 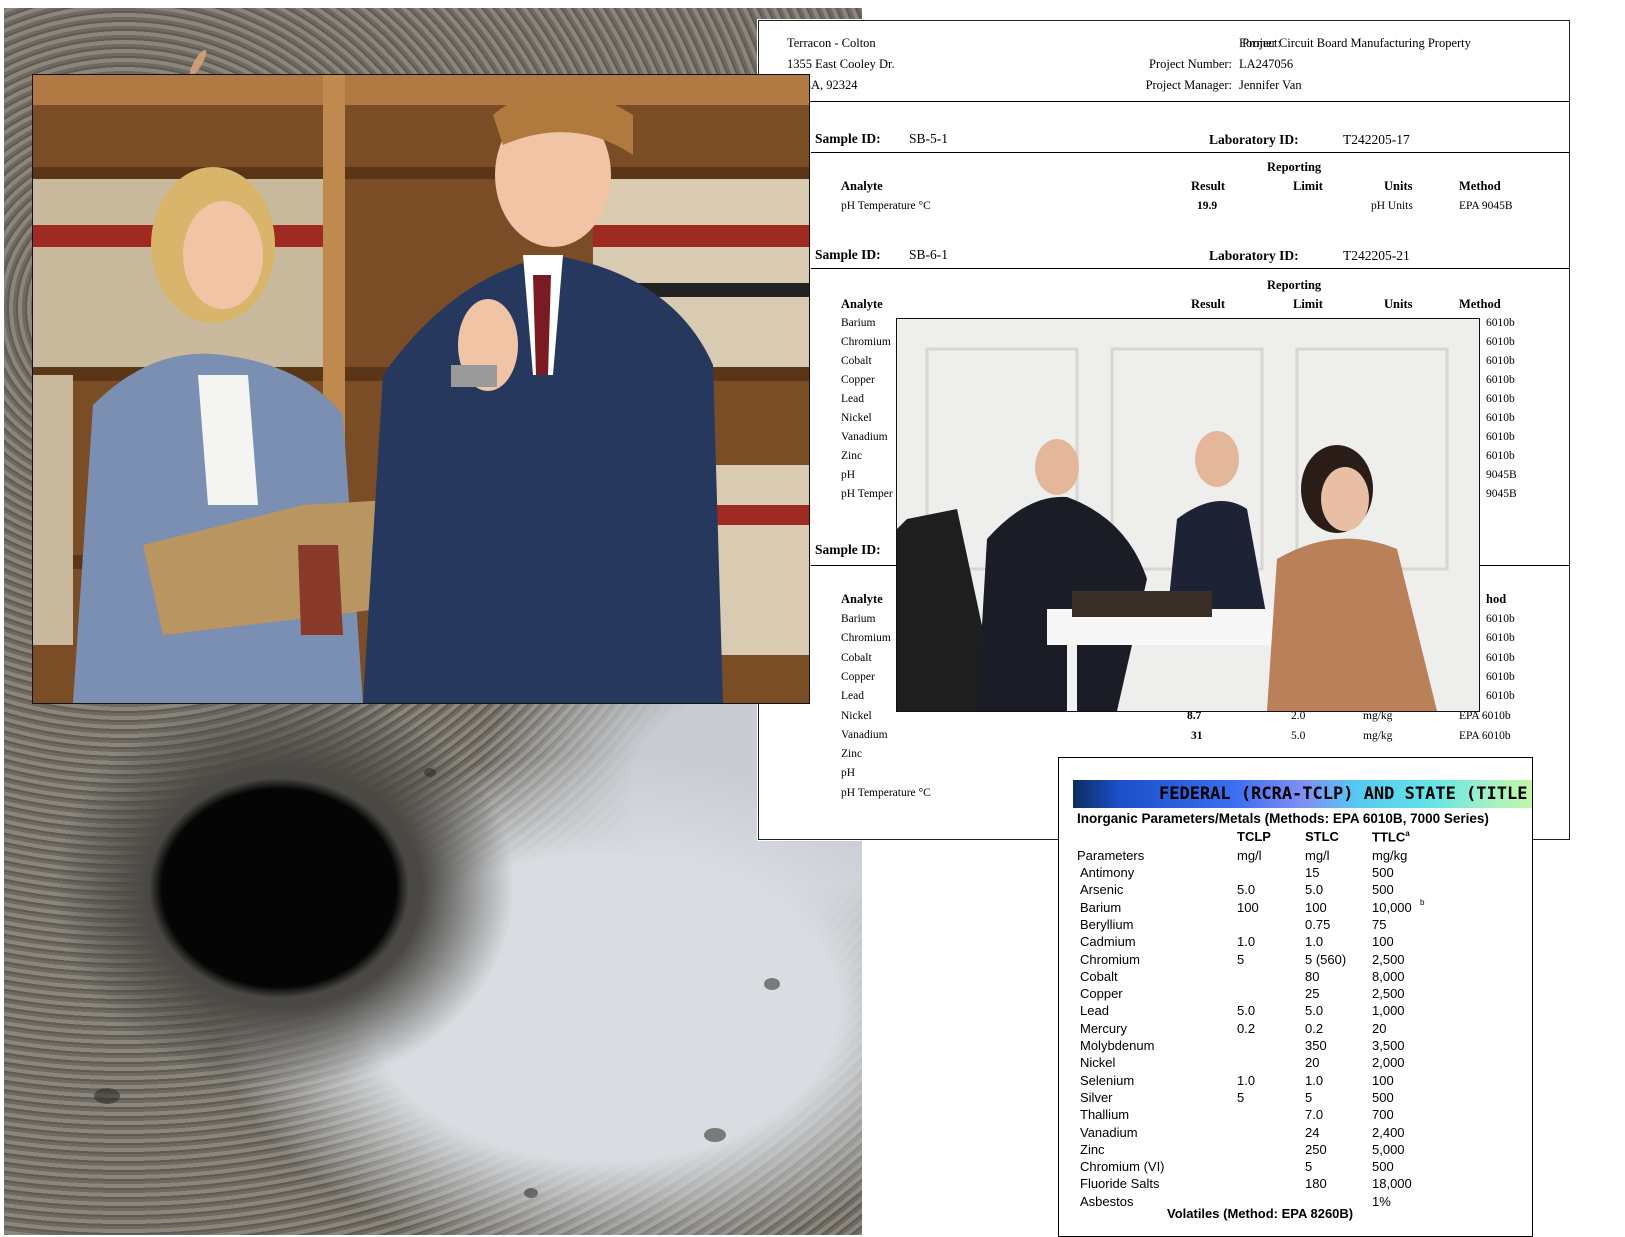 What do you see at coordinates (1388, 1063) in the screenshot?
I see `ttlc-cell: 2,000` at bounding box center [1388, 1063].